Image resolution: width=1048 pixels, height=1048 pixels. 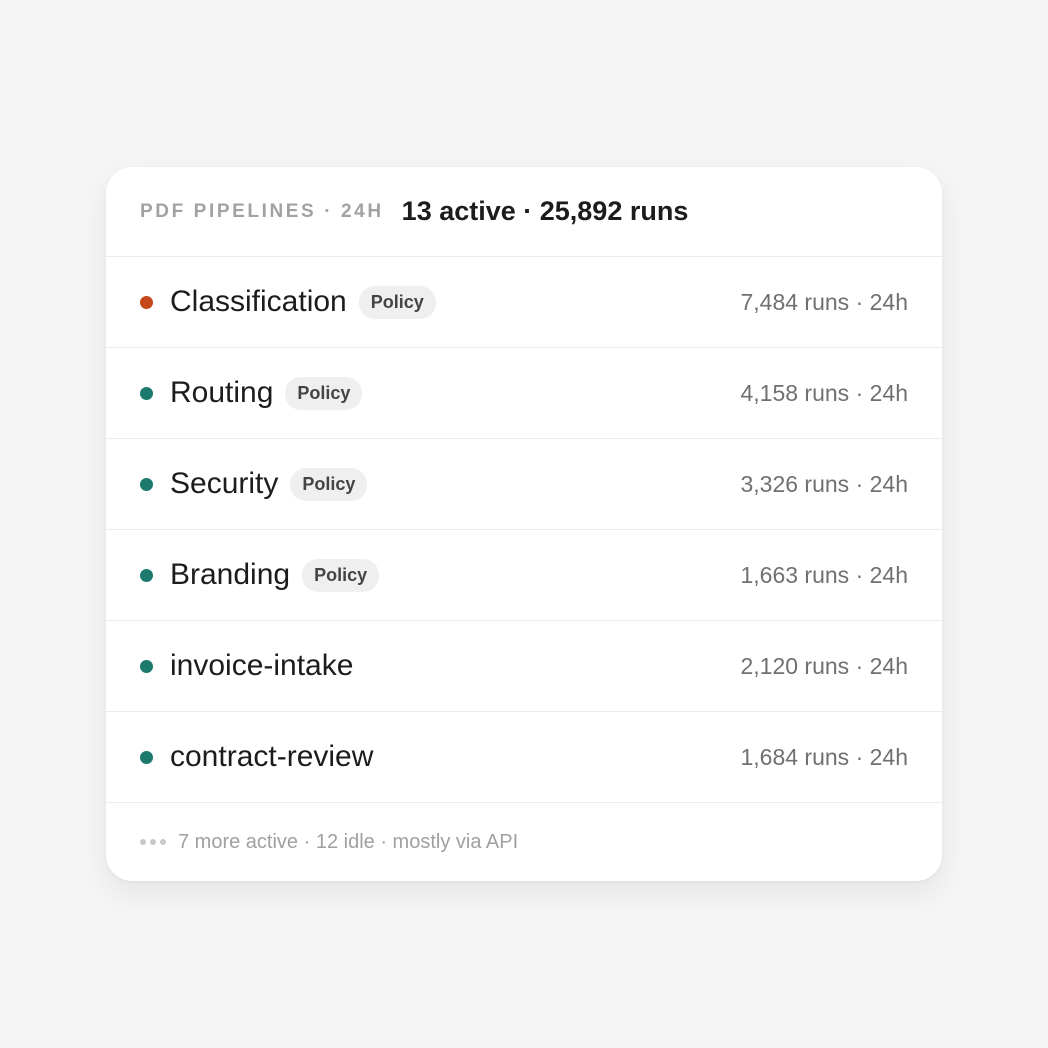 I want to click on pipeline-name: Classification, so click(x=258, y=301).